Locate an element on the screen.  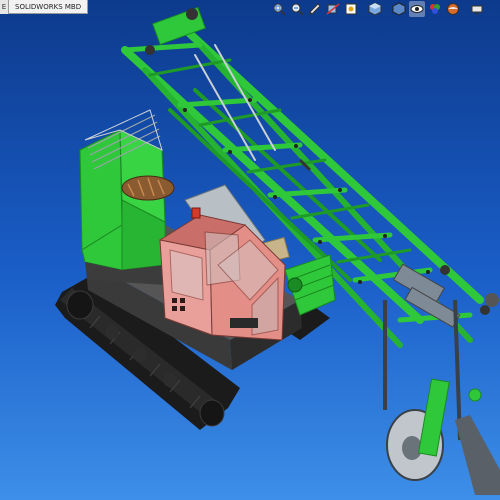
heads-up-view-toolbar is located at coordinates (378, 9).